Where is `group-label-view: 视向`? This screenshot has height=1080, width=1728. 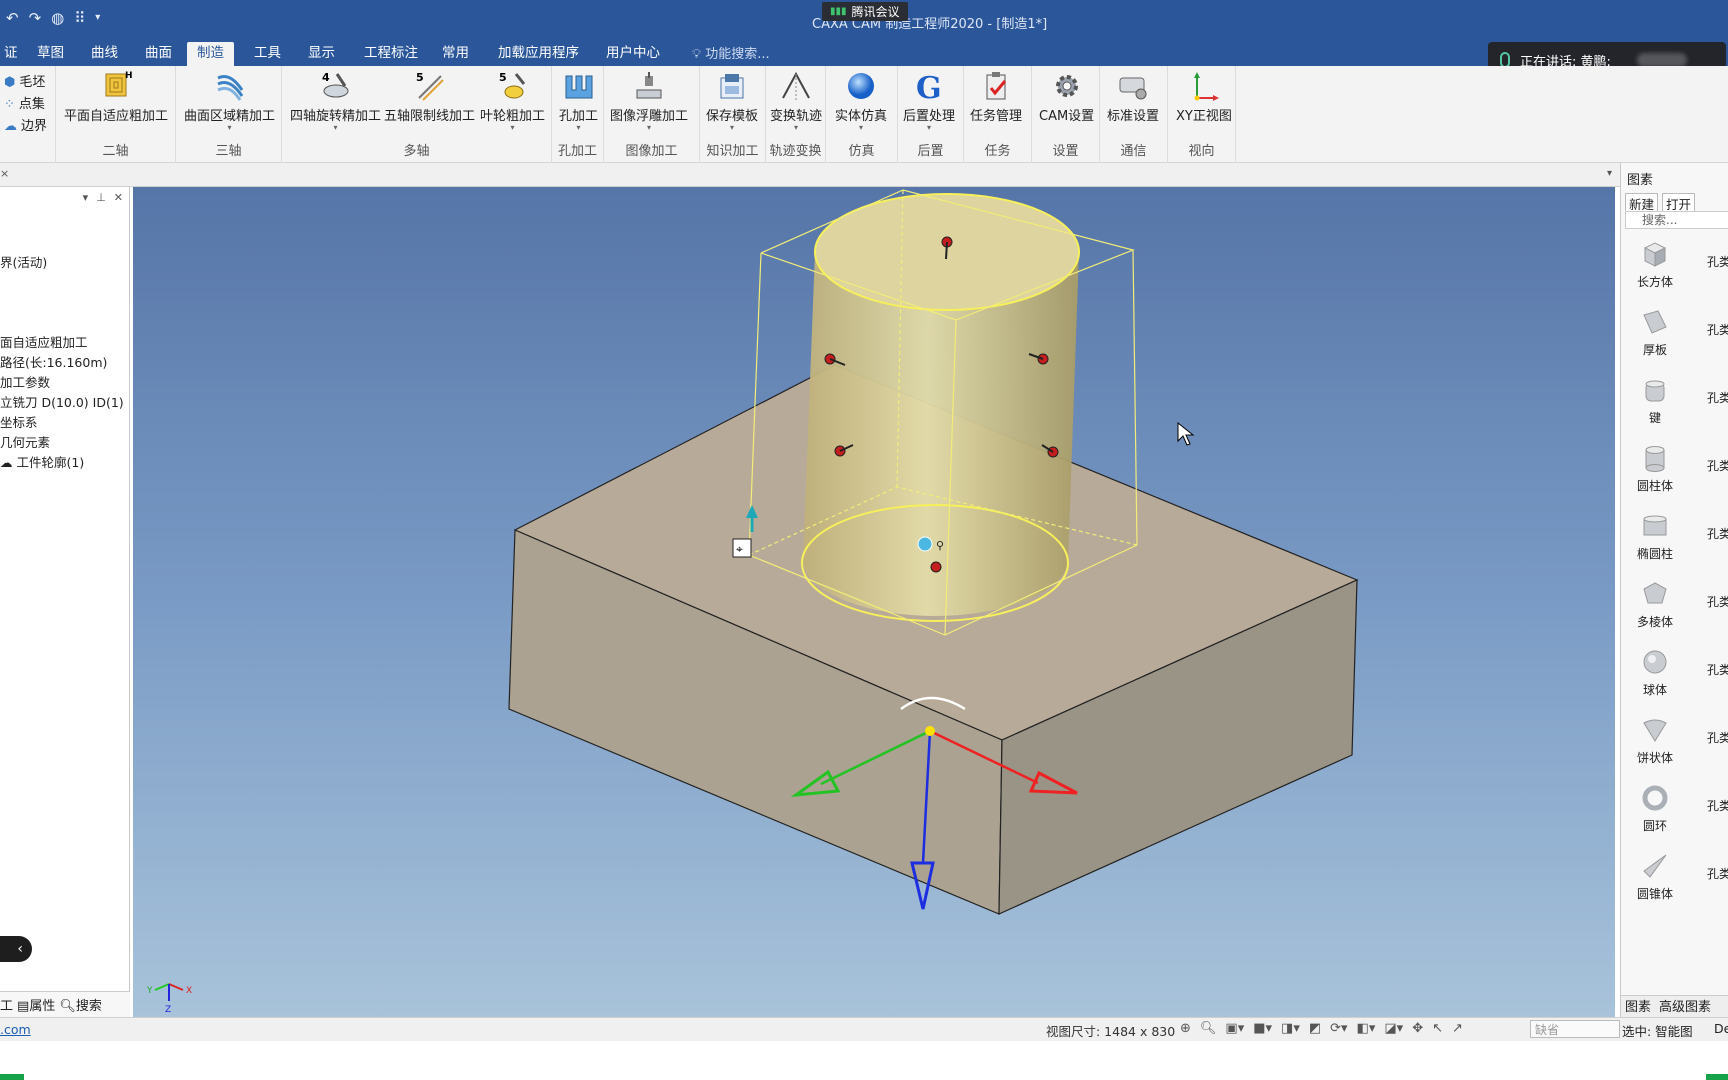
group-label-view: 视向 is located at coordinates (1201, 151).